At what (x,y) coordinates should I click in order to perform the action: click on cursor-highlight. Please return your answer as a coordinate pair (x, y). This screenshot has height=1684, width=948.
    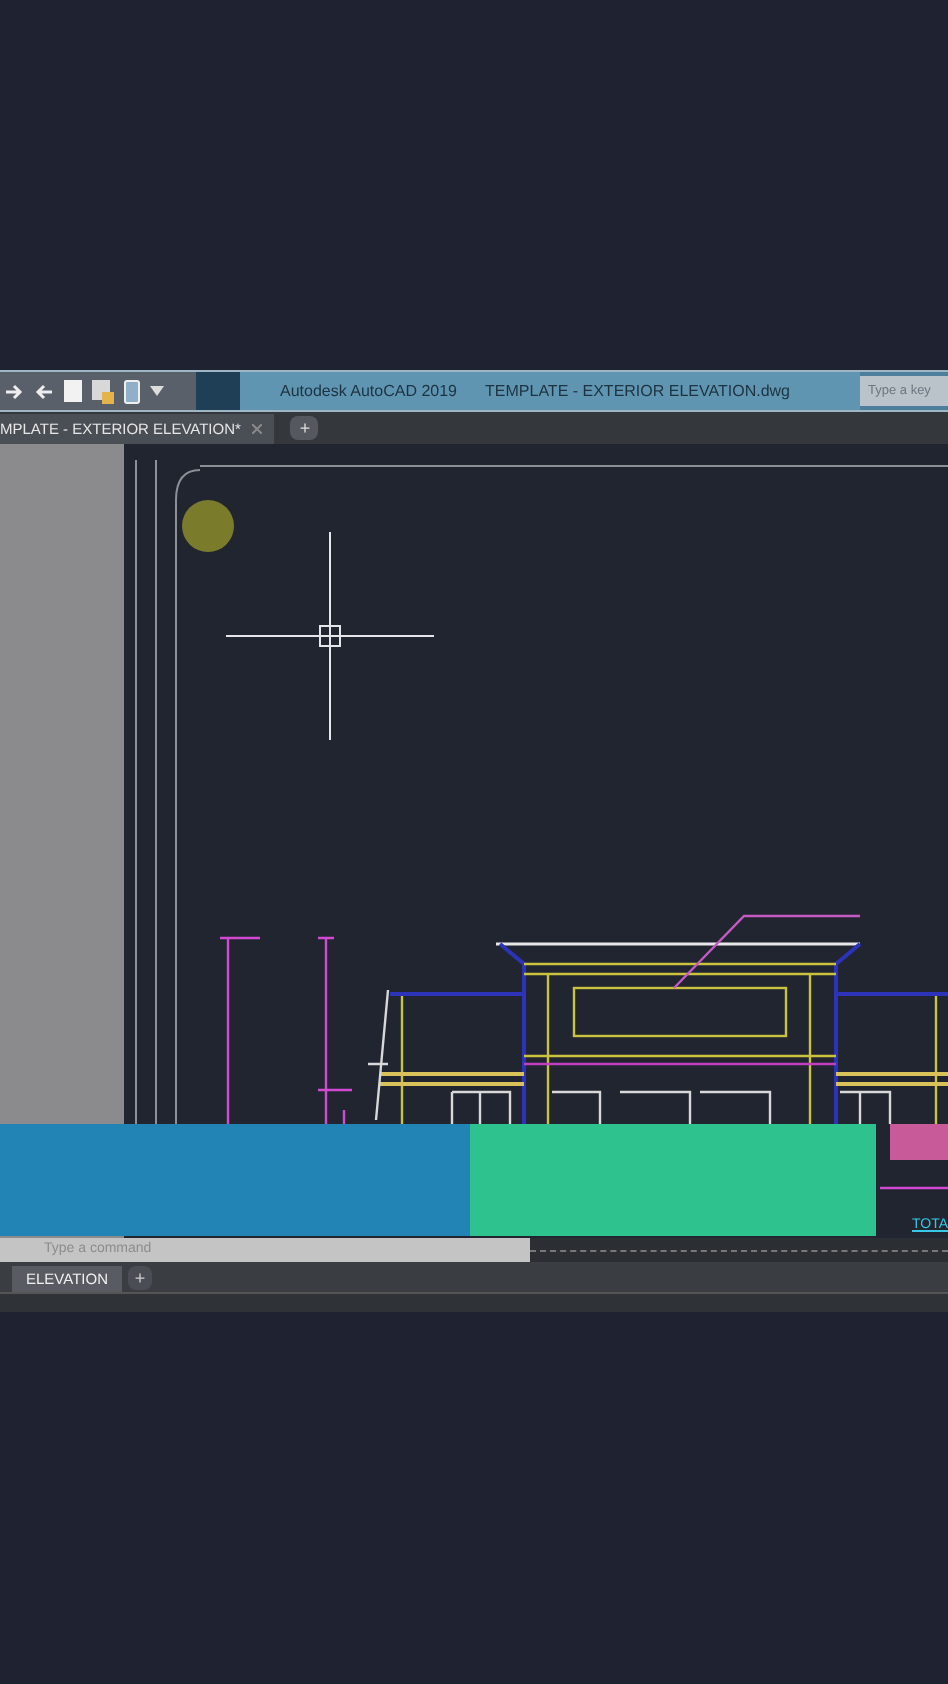
    Looking at the image, I should click on (208, 526).